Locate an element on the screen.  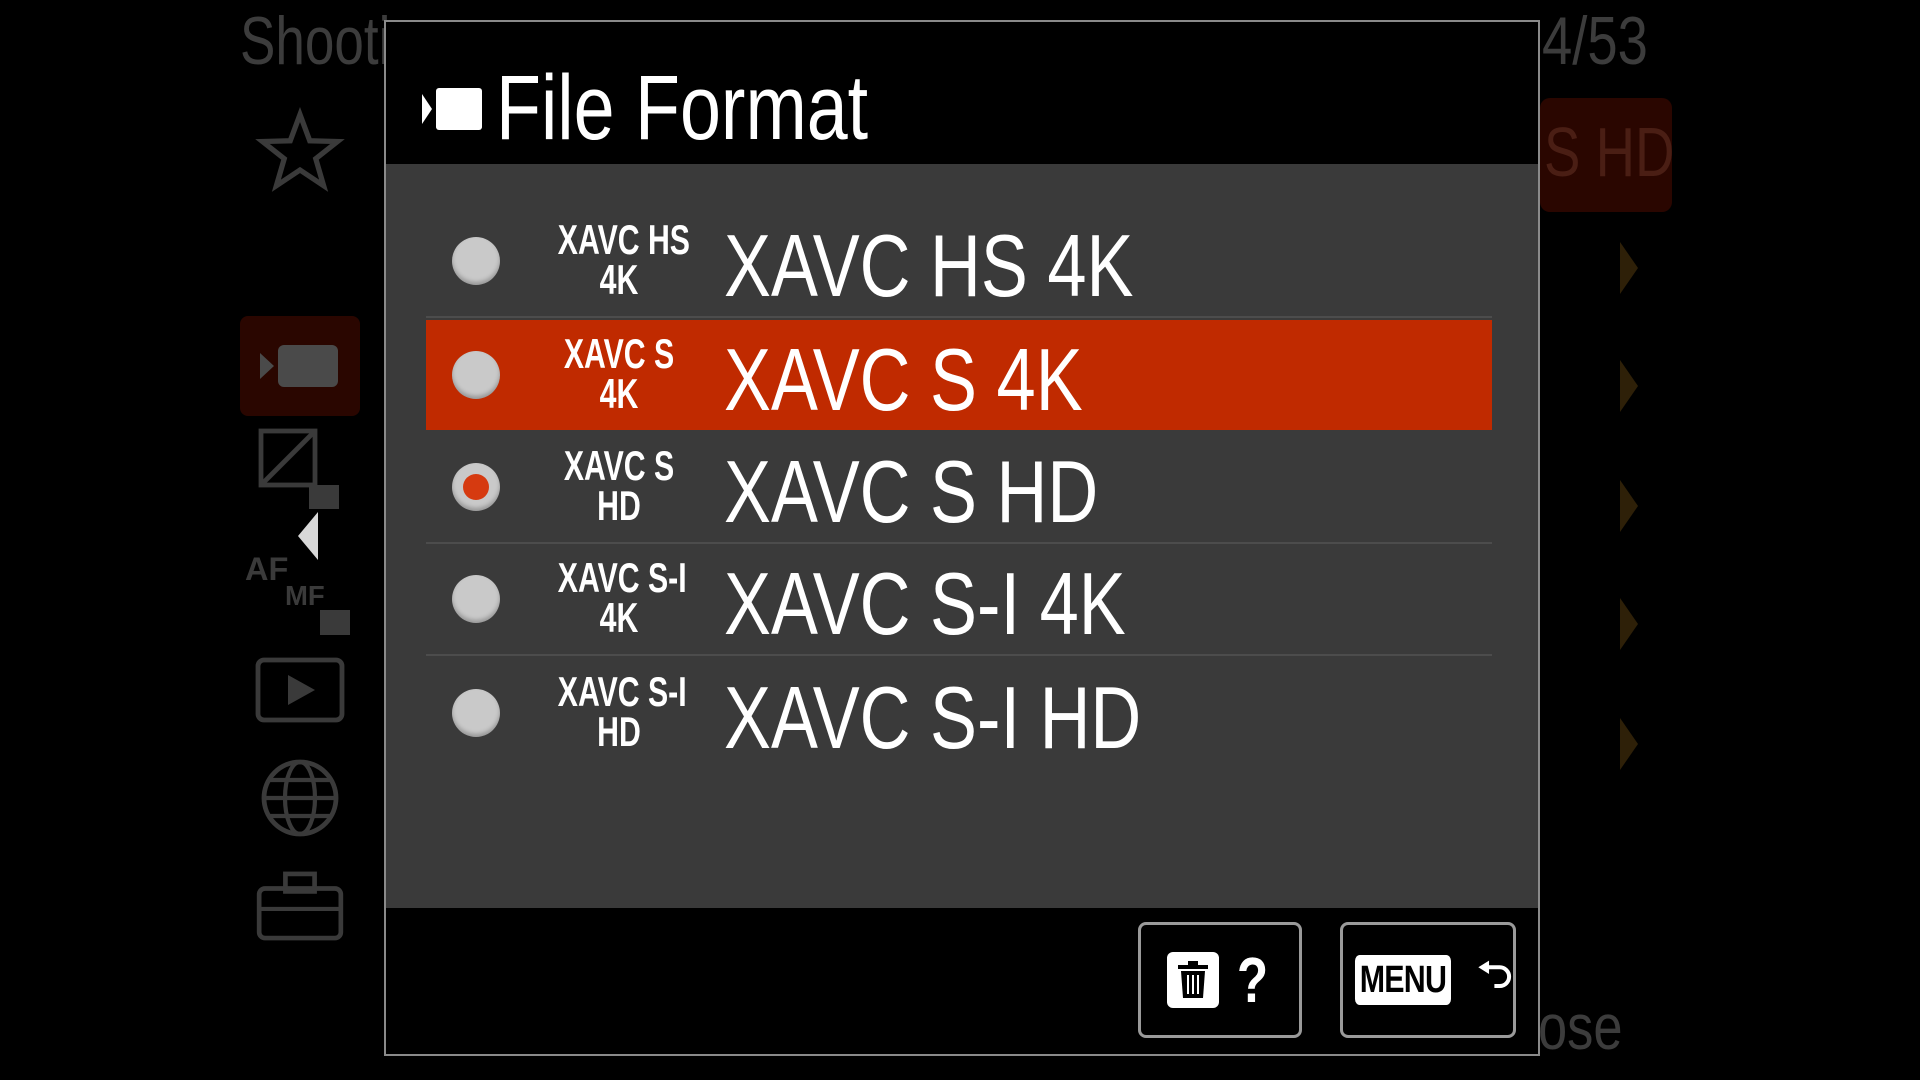
side-tab-movie is located at coordinates (300, 366).